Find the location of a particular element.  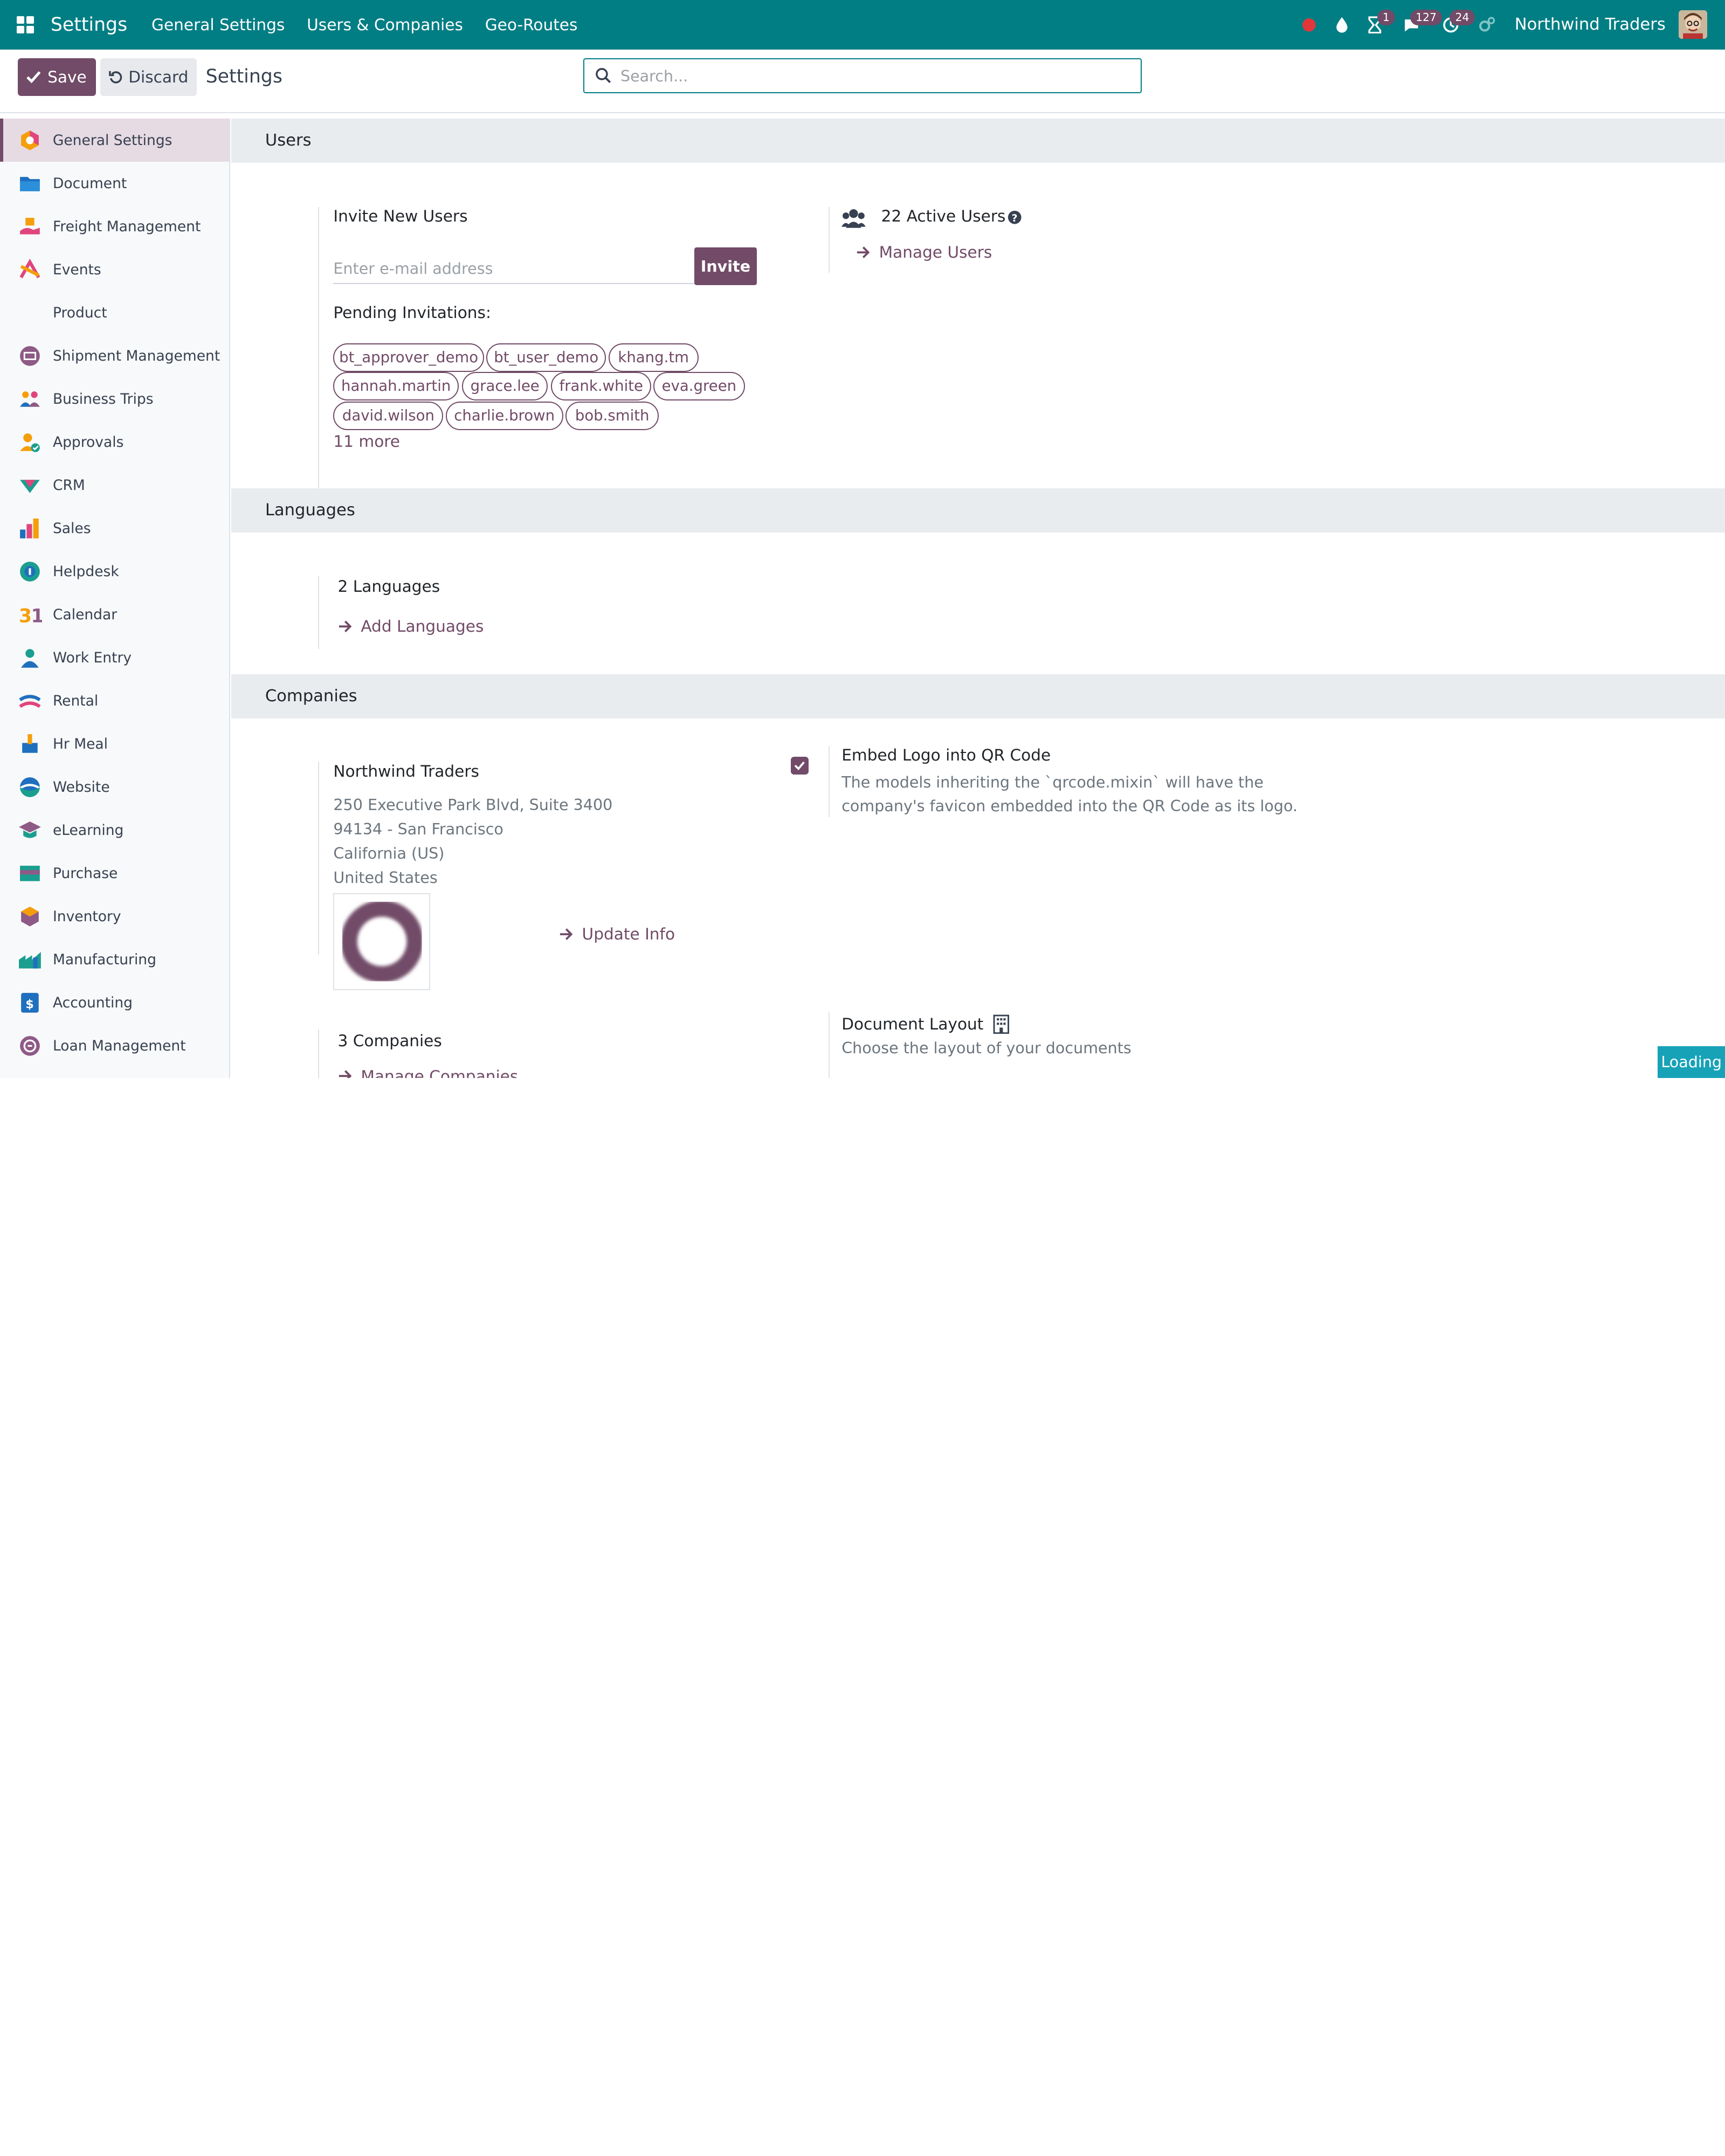

hr-meal-icon is located at coordinates (30, 743).